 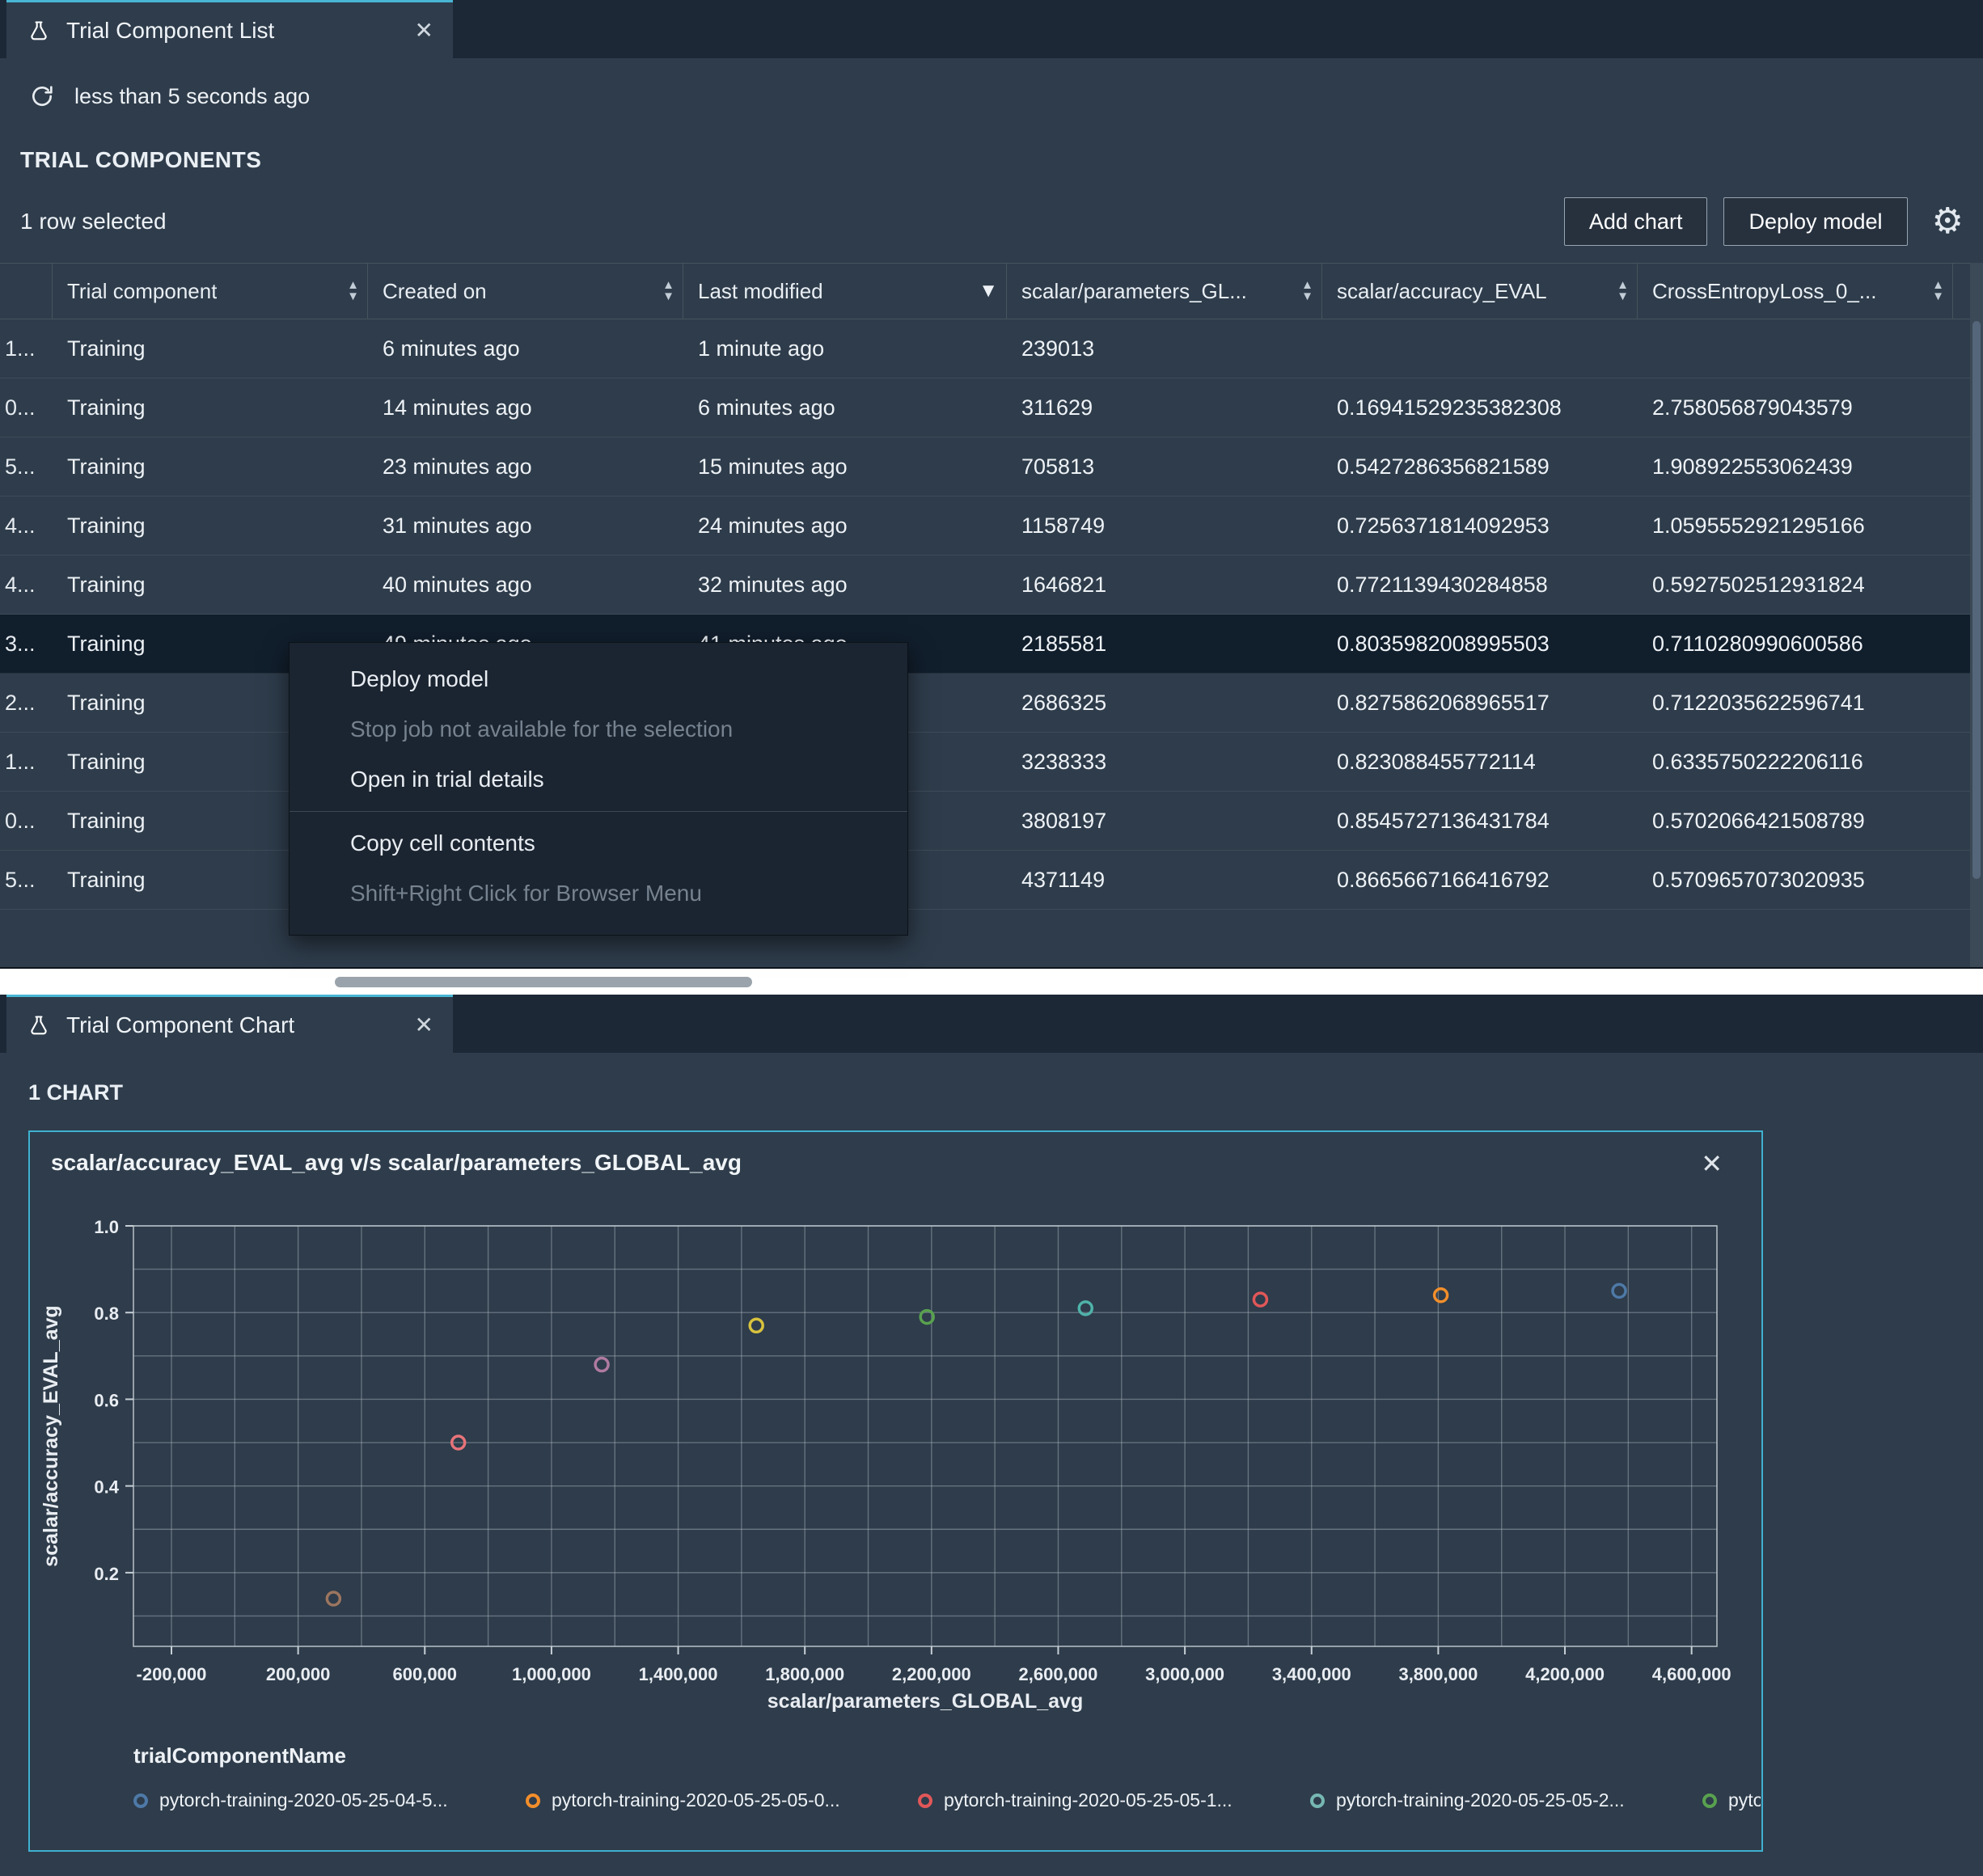 What do you see at coordinates (525, 408) in the screenshot?
I see `table-cell: 14 minutes ago` at bounding box center [525, 408].